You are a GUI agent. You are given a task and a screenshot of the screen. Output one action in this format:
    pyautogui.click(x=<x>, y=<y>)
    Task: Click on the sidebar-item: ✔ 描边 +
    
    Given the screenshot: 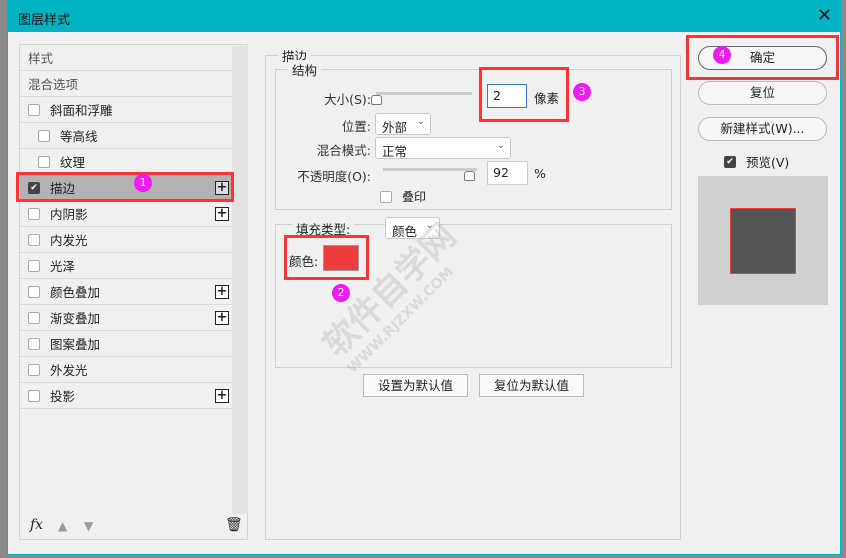 What is the action you would take?
    pyautogui.click(x=126, y=188)
    